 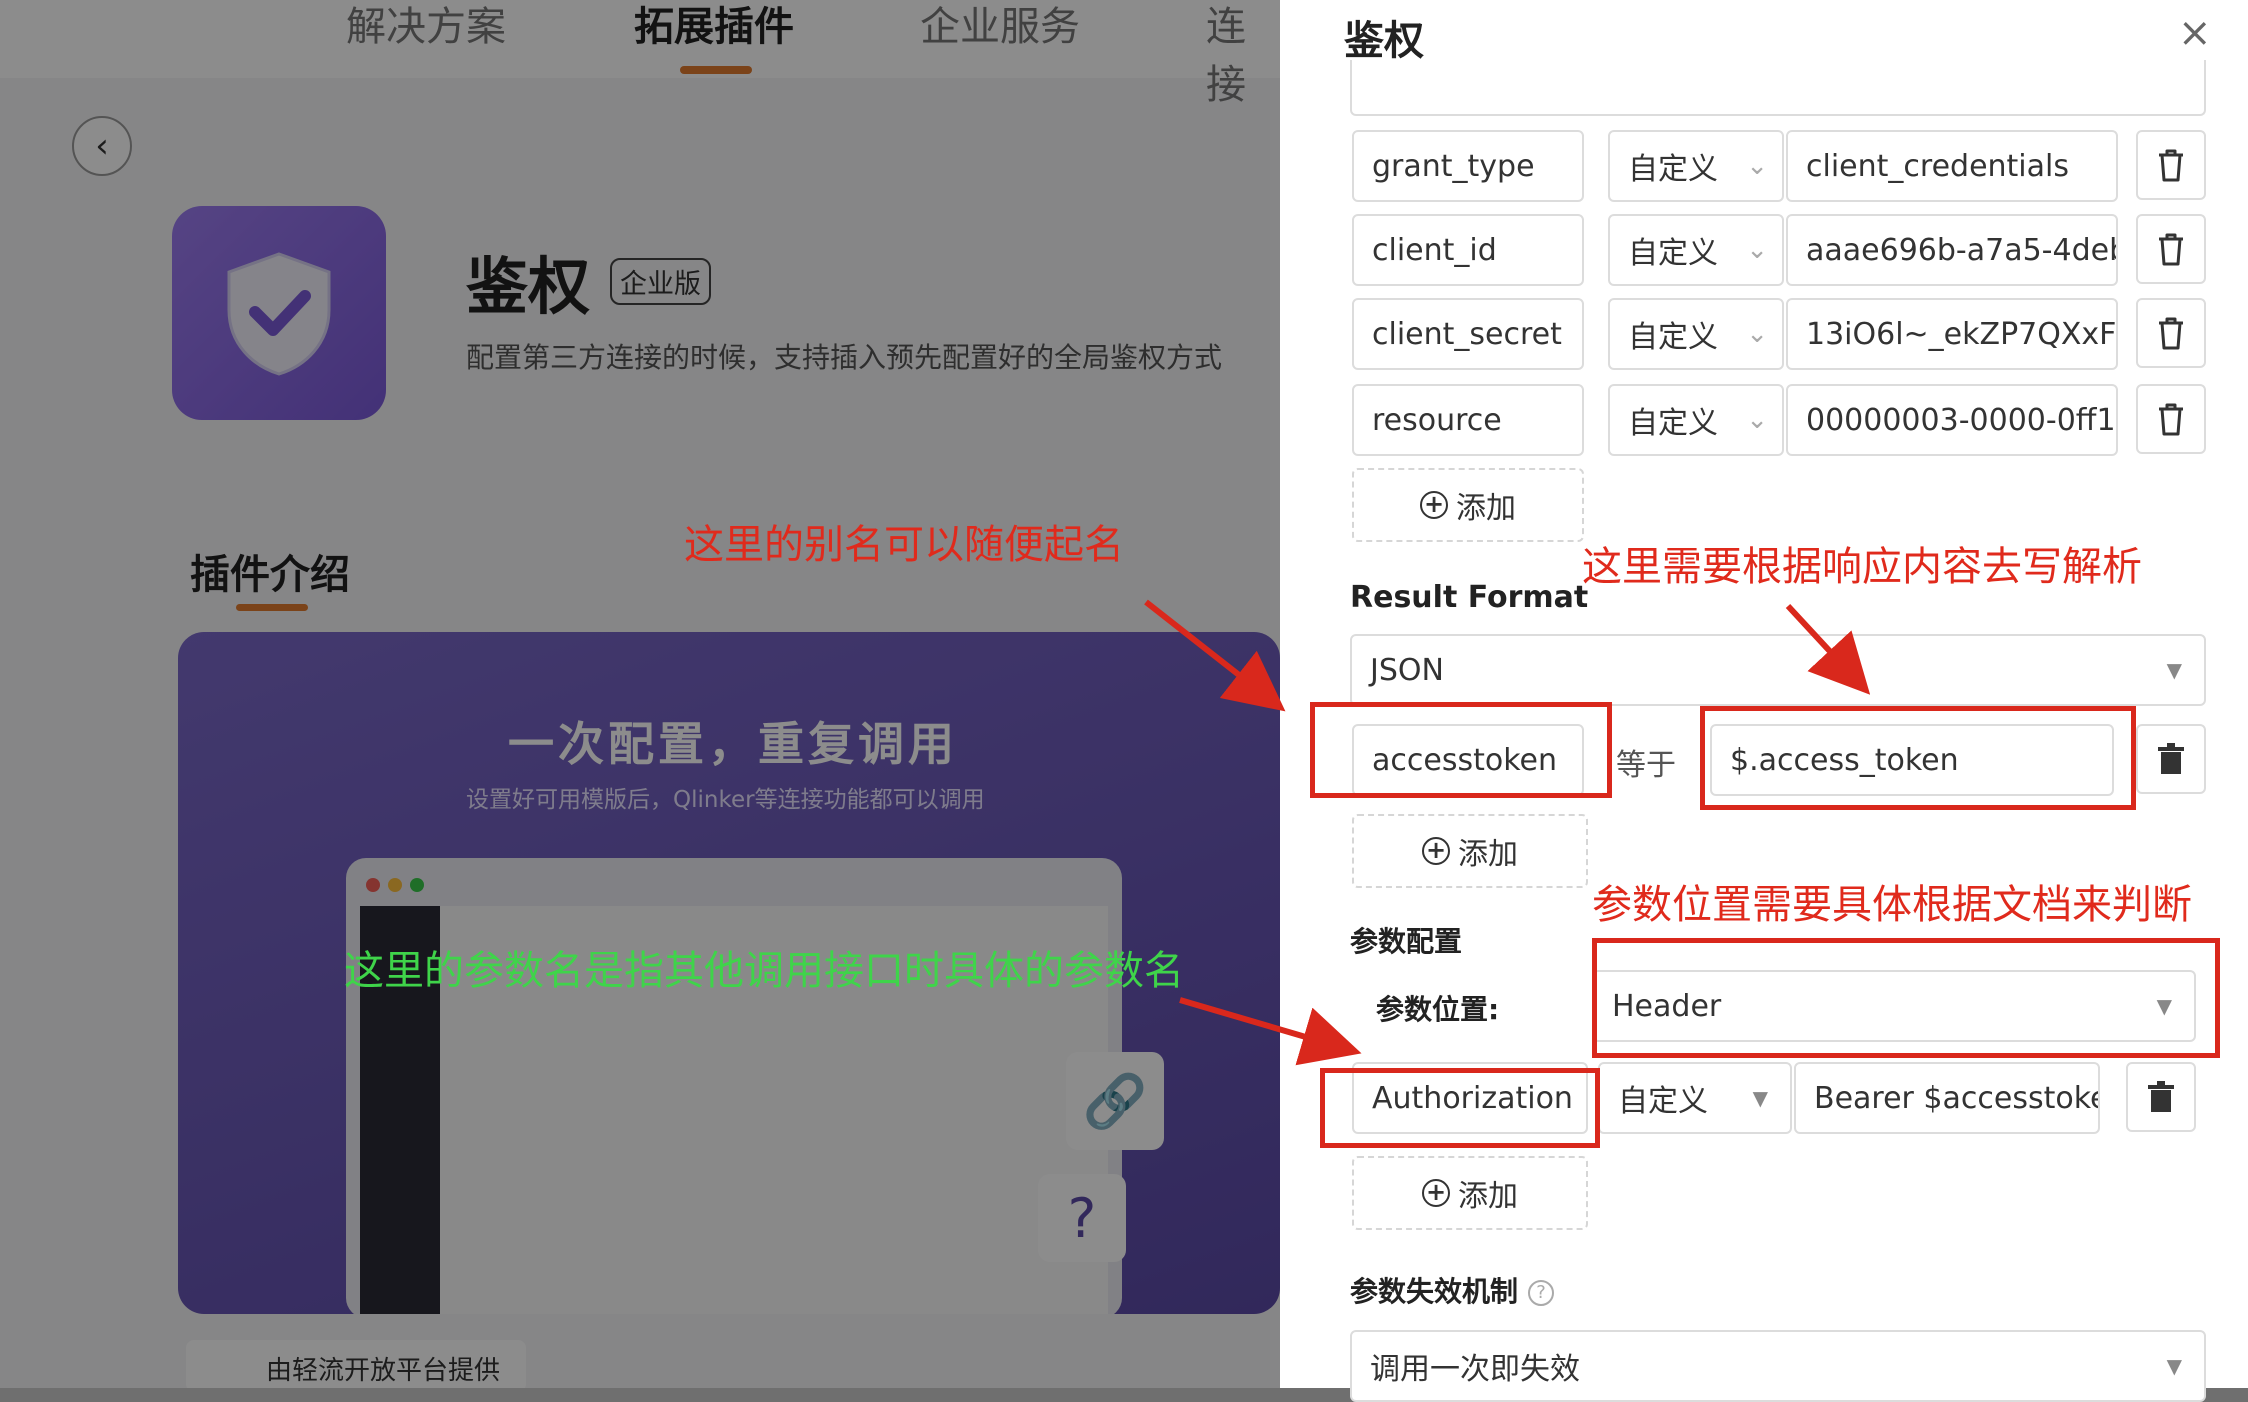 What do you see at coordinates (1507, 832) in the screenshot?
I see `annotation-arrows` at bounding box center [1507, 832].